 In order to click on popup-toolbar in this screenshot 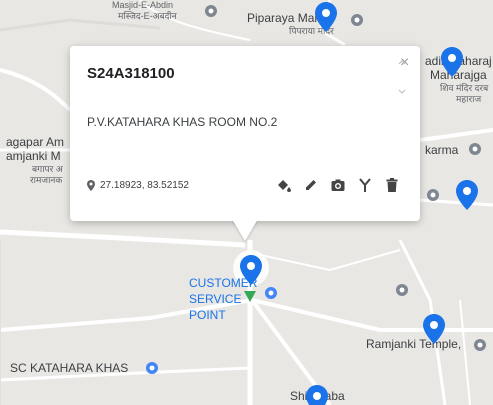, I will do `click(338, 185)`.